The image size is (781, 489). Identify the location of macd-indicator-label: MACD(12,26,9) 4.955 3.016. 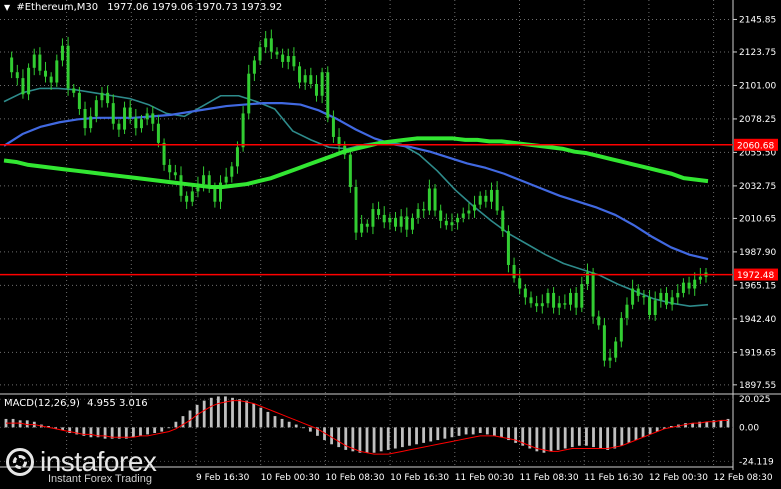
(76, 403).